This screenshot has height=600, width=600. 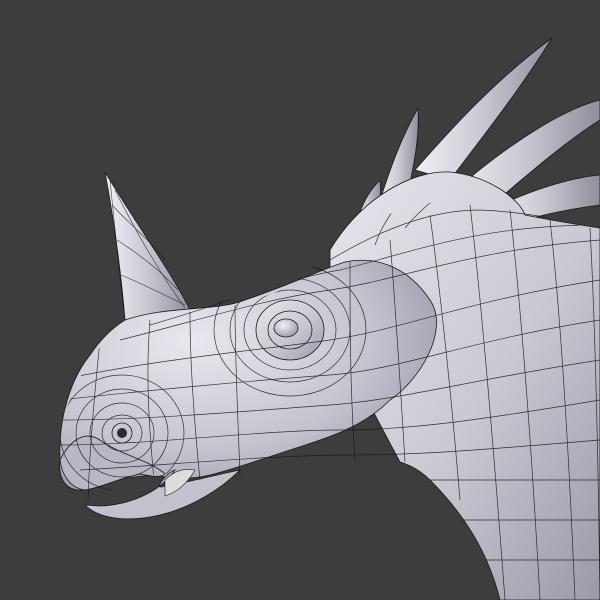 I want to click on nose-horn, so click(x=147, y=246).